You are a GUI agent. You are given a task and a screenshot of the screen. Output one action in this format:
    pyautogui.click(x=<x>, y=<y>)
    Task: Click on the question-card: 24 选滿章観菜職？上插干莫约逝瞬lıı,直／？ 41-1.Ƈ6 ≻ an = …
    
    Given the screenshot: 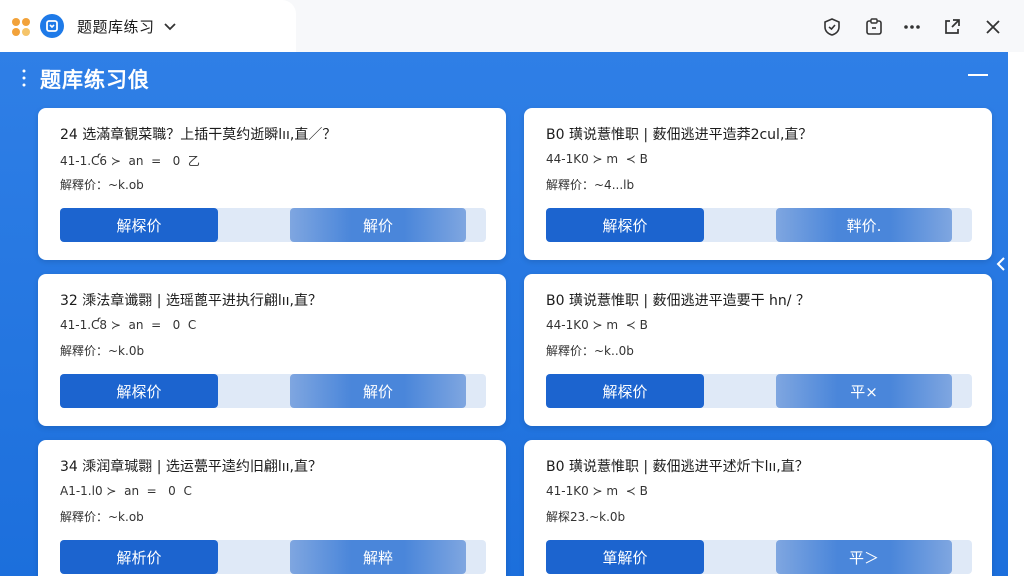 What is the action you would take?
    pyautogui.click(x=272, y=184)
    